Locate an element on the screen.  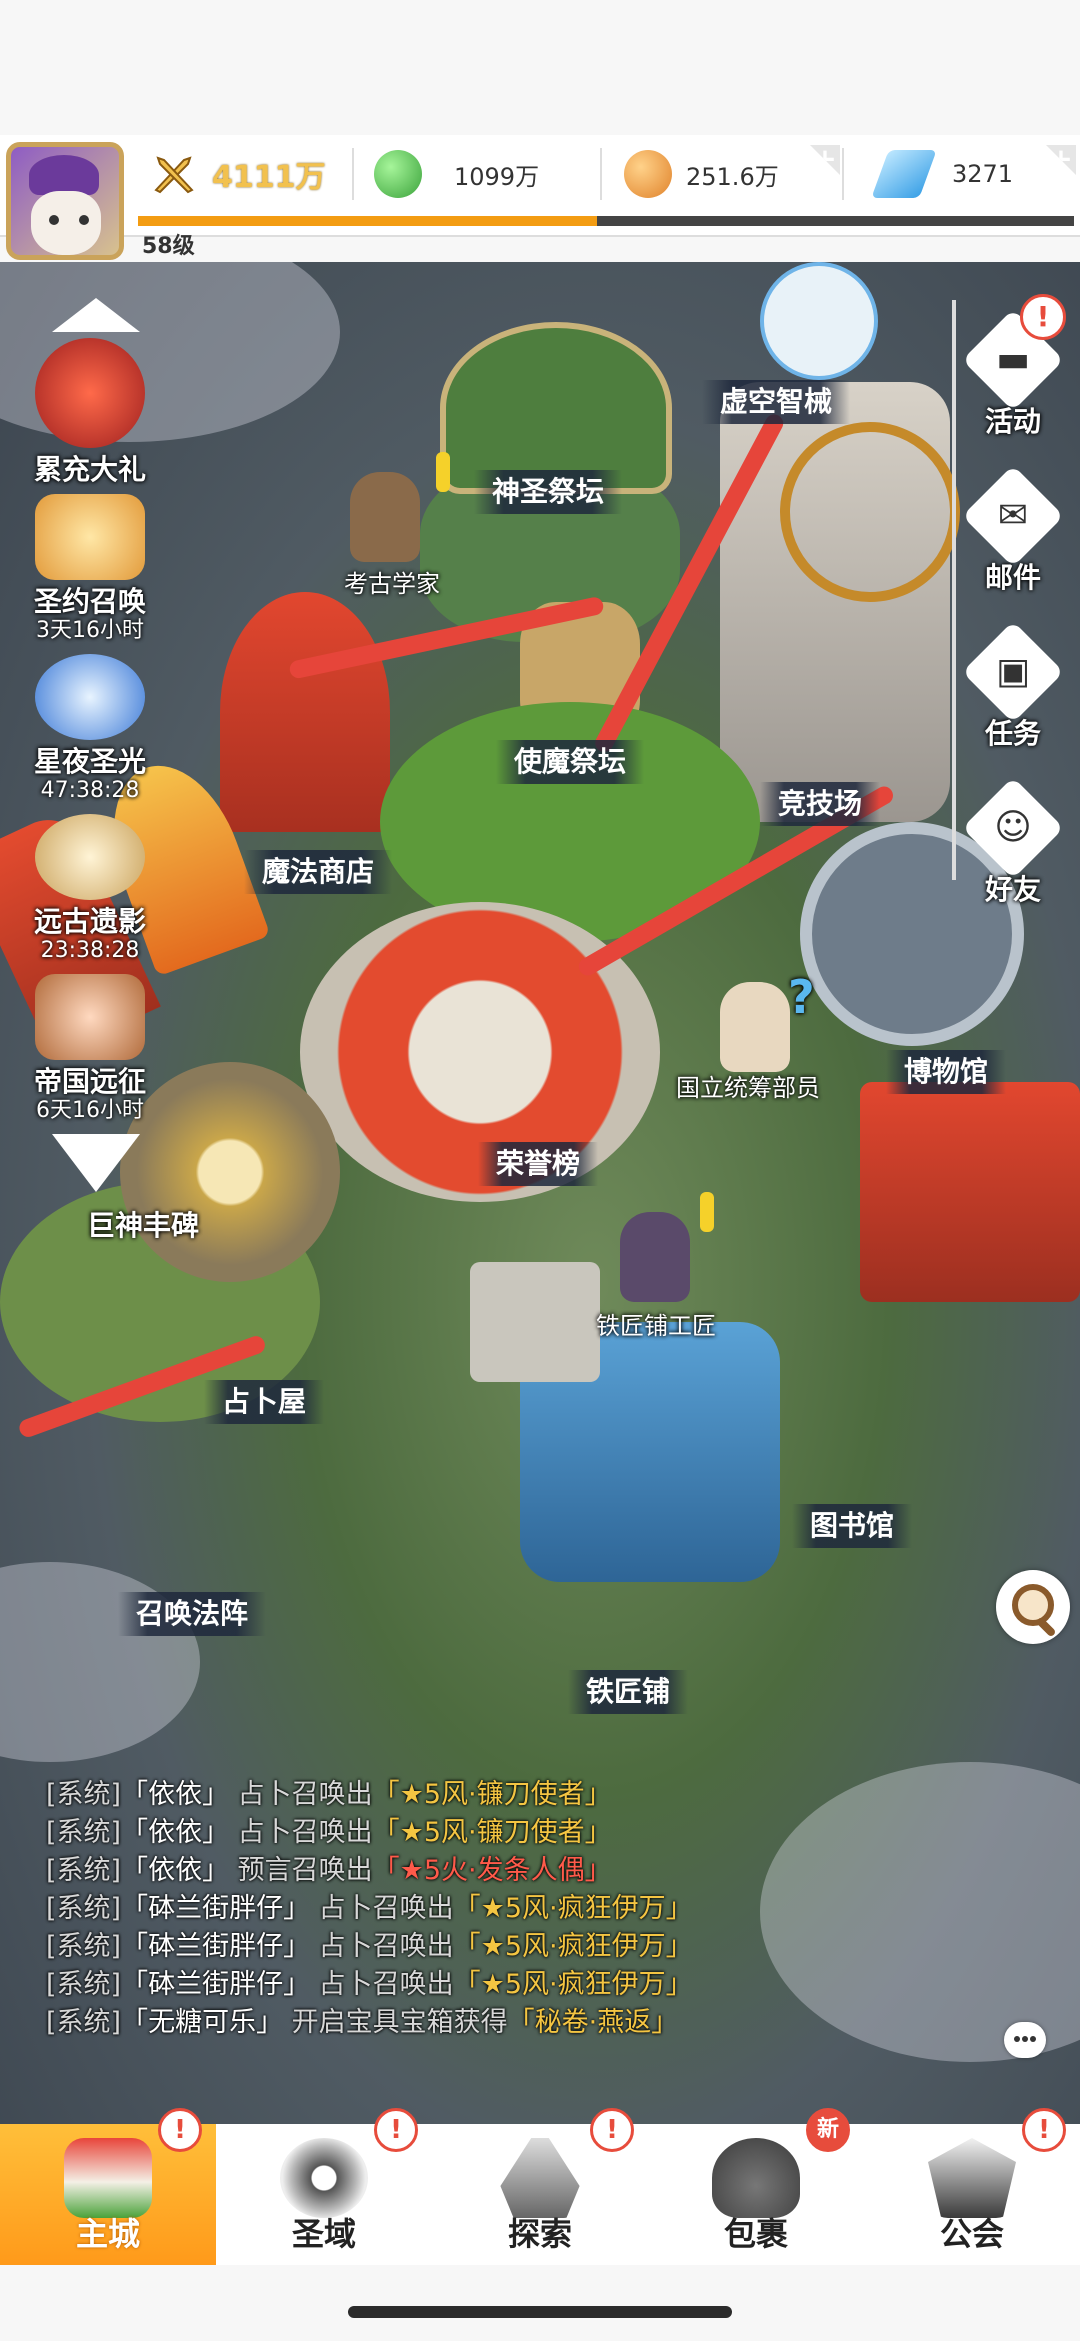
bag-icon is located at coordinates (756, 2178).